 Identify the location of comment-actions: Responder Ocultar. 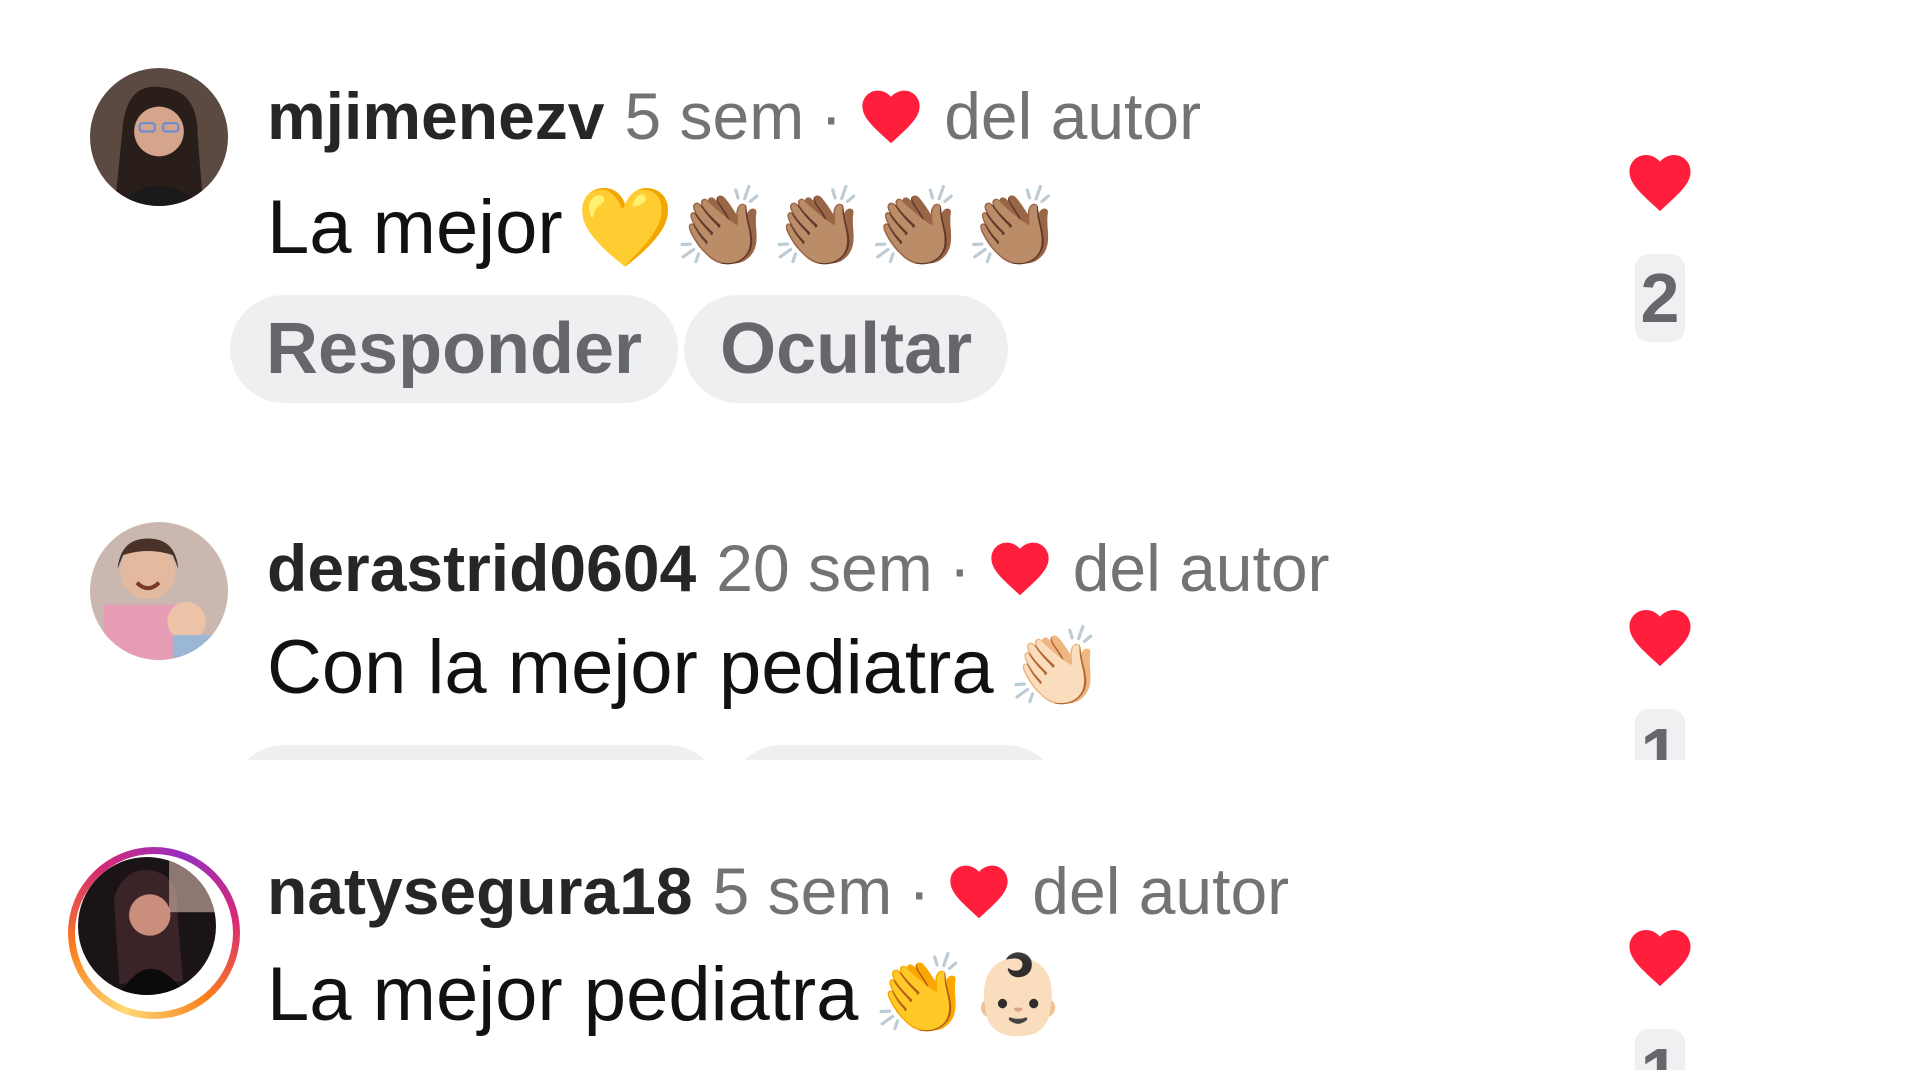
(619, 349).